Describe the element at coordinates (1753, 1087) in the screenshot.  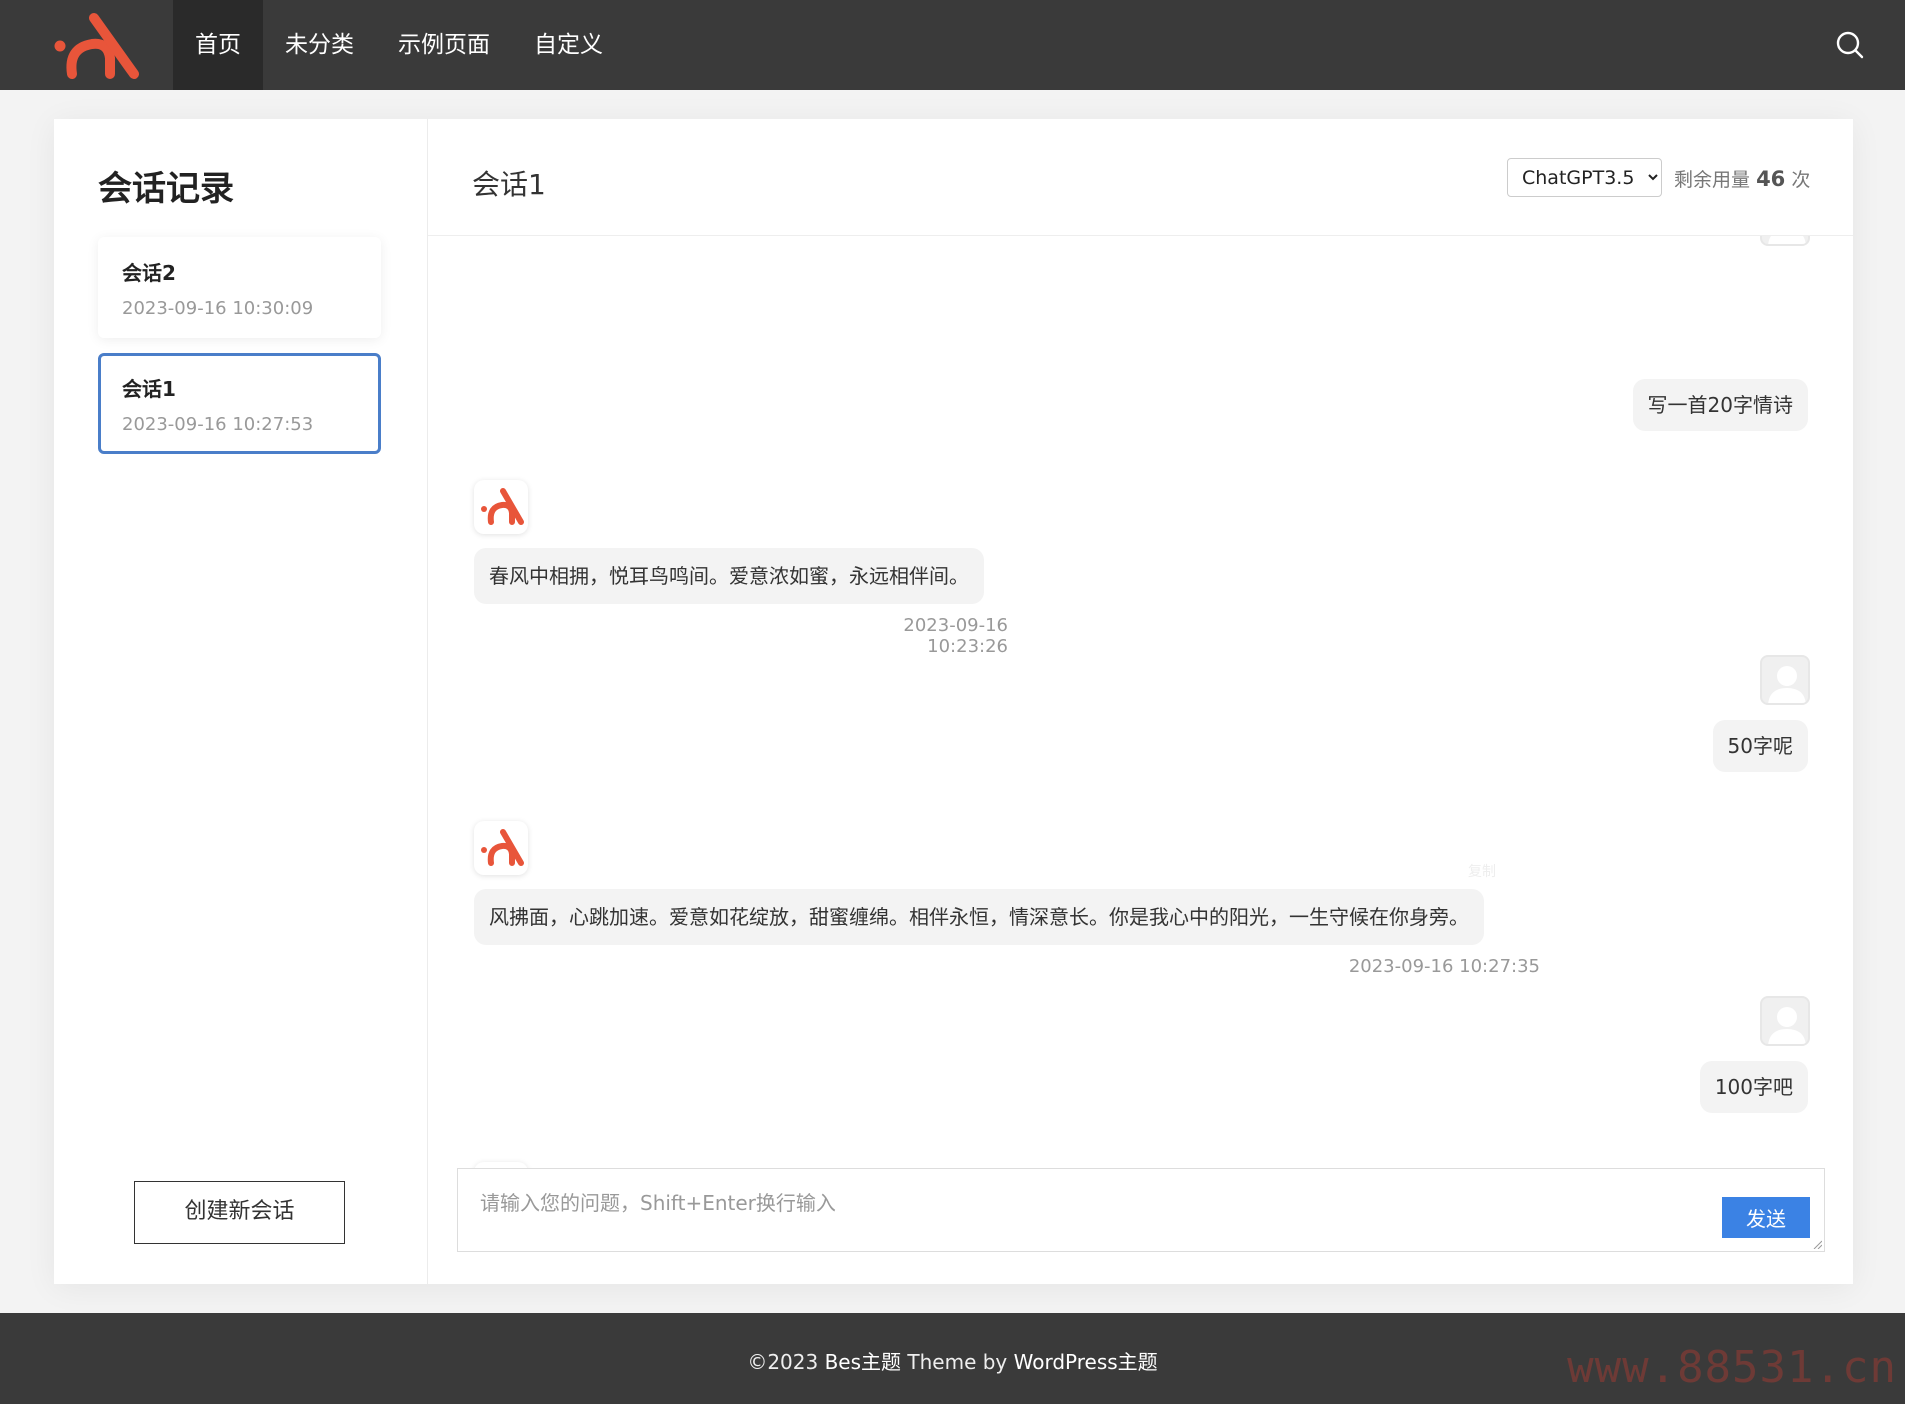
I see `user-message: 100字吧` at that location.